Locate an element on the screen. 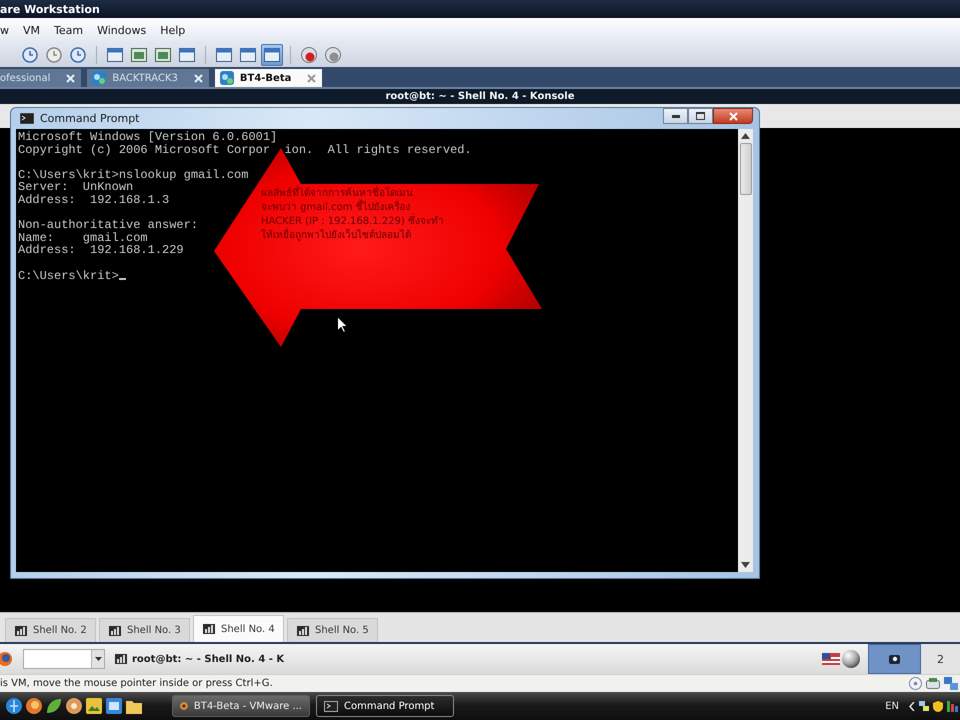  console-text: Address: 192.168.1.229 is located at coordinates (101, 250).